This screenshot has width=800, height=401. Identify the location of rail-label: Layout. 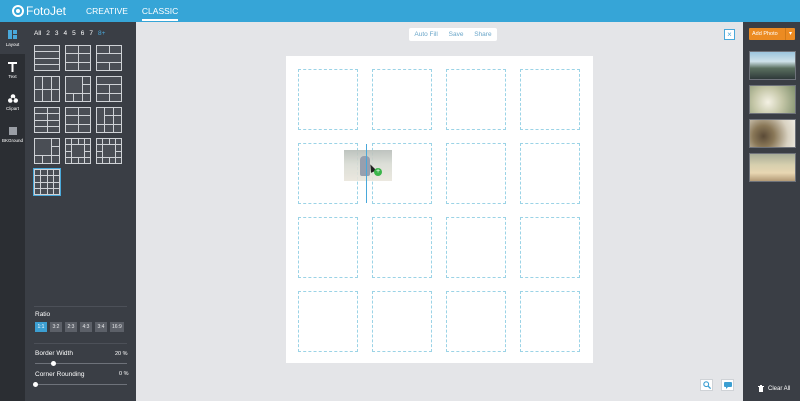
(12, 44).